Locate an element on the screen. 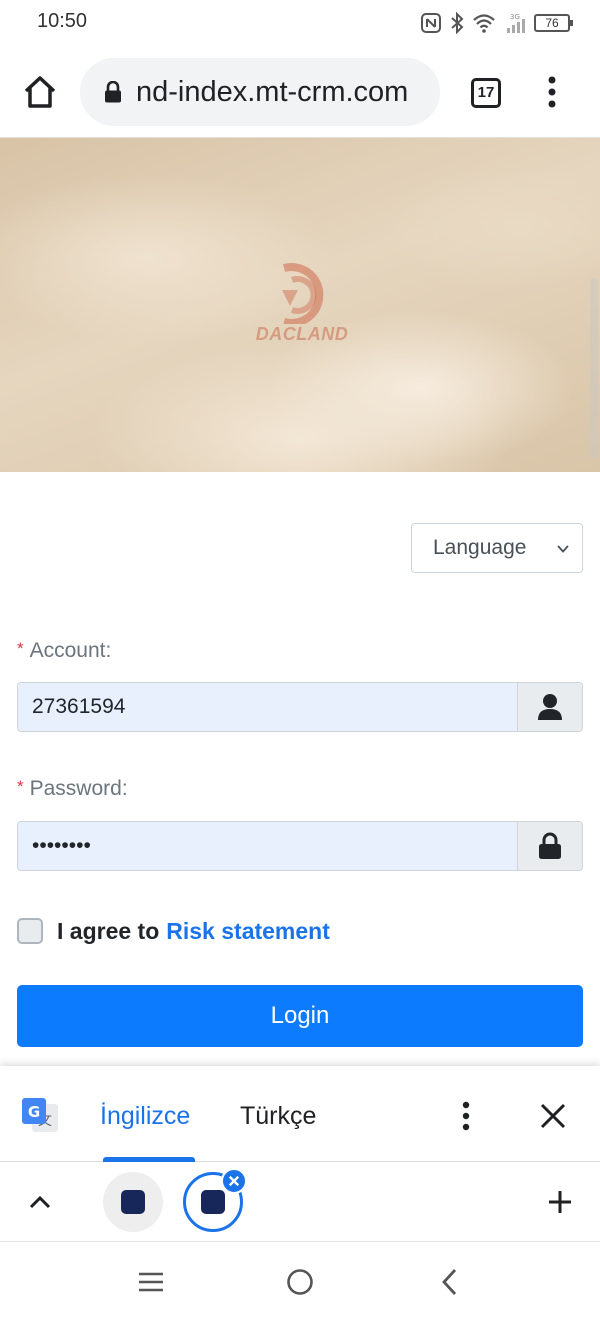 The image size is (600, 1322). account-label: * Account: is located at coordinates (64, 650).